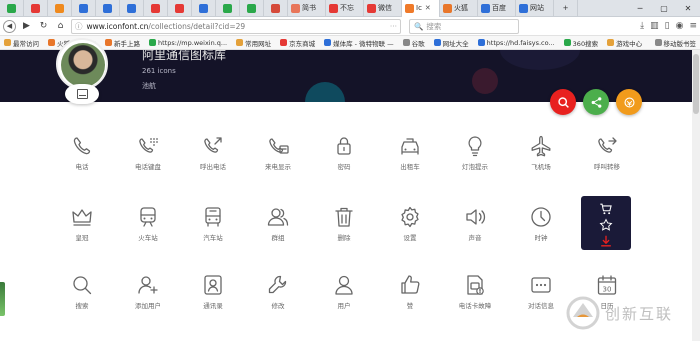 Image resolution: width=700 pixels, height=341 pixels. Describe the element at coordinates (664, 8) in the screenshot. I see `maximize-button: ▢` at that location.